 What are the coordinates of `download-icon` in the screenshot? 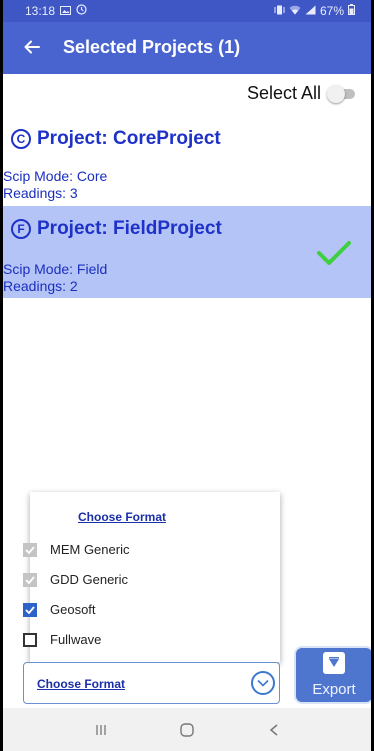 It's located at (334, 663).